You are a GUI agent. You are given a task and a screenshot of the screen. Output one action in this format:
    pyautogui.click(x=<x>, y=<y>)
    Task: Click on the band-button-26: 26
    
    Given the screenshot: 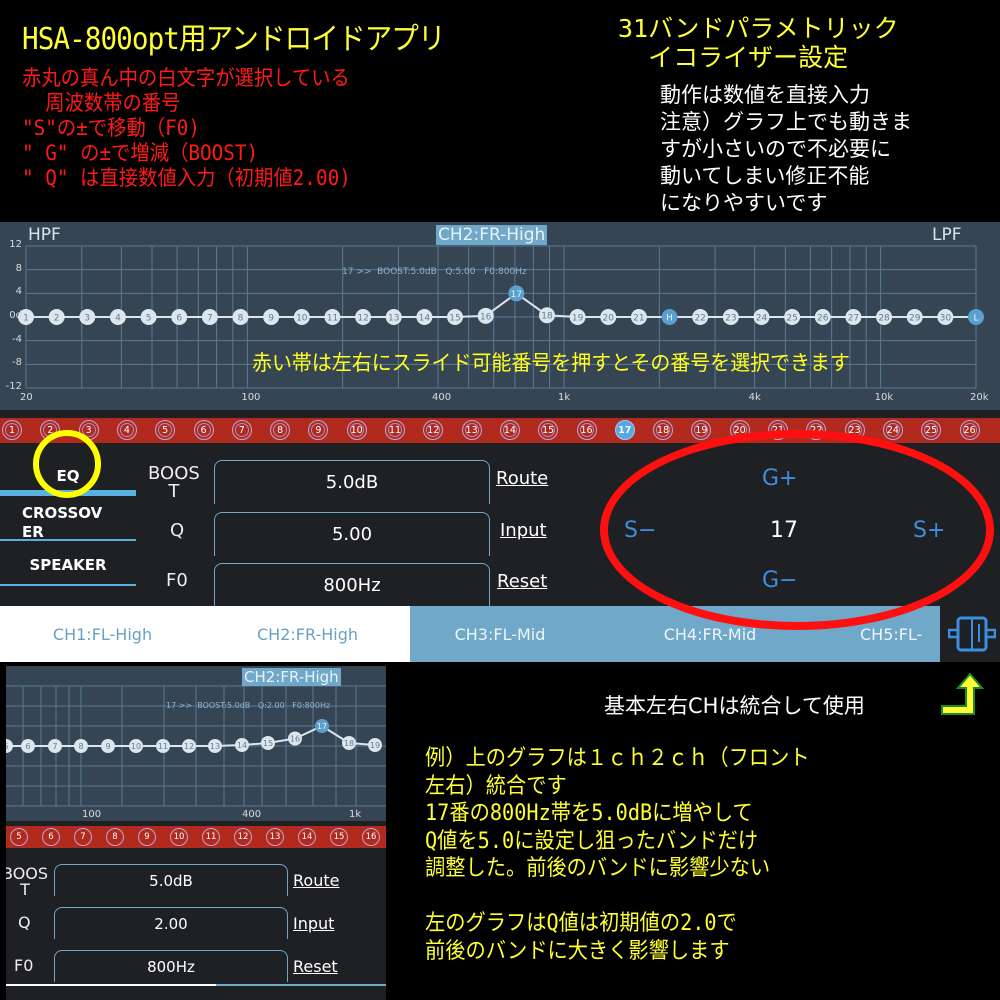 What is the action you would take?
    pyautogui.click(x=969, y=430)
    